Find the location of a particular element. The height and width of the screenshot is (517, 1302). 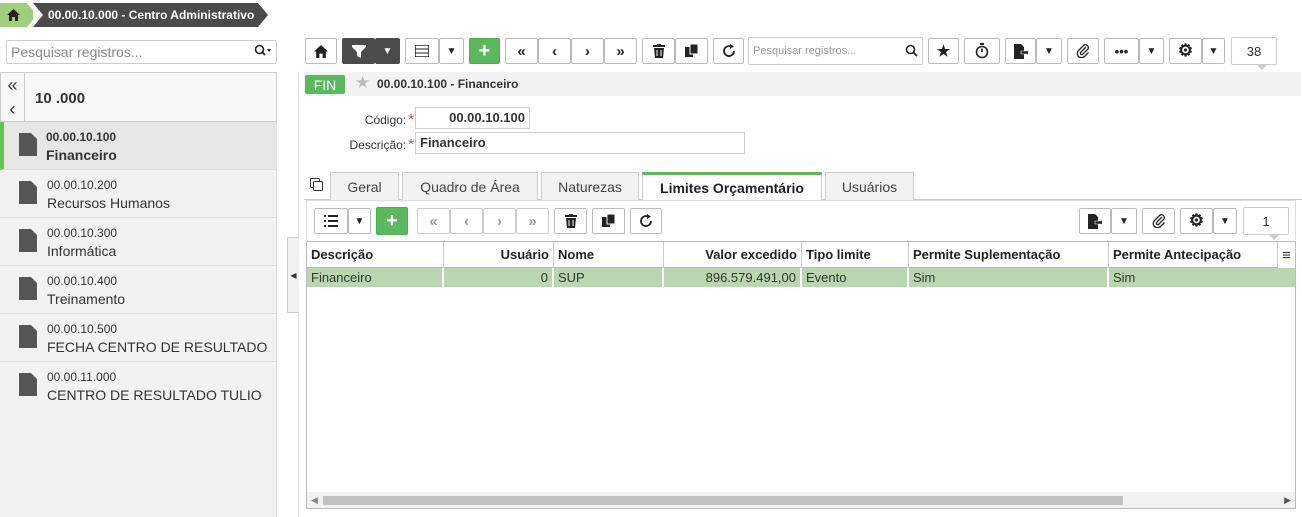

grid-last-button: » is located at coordinates (532, 221).